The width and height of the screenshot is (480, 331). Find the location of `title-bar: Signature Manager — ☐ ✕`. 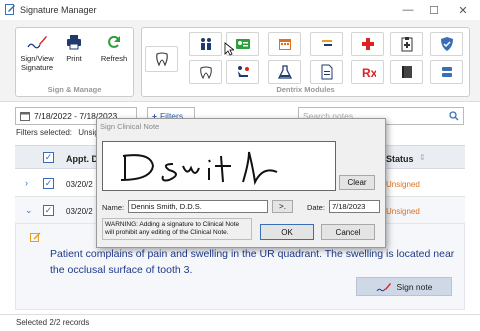

title-bar: Signature Manager — ☐ ✕ is located at coordinates (240, 10).